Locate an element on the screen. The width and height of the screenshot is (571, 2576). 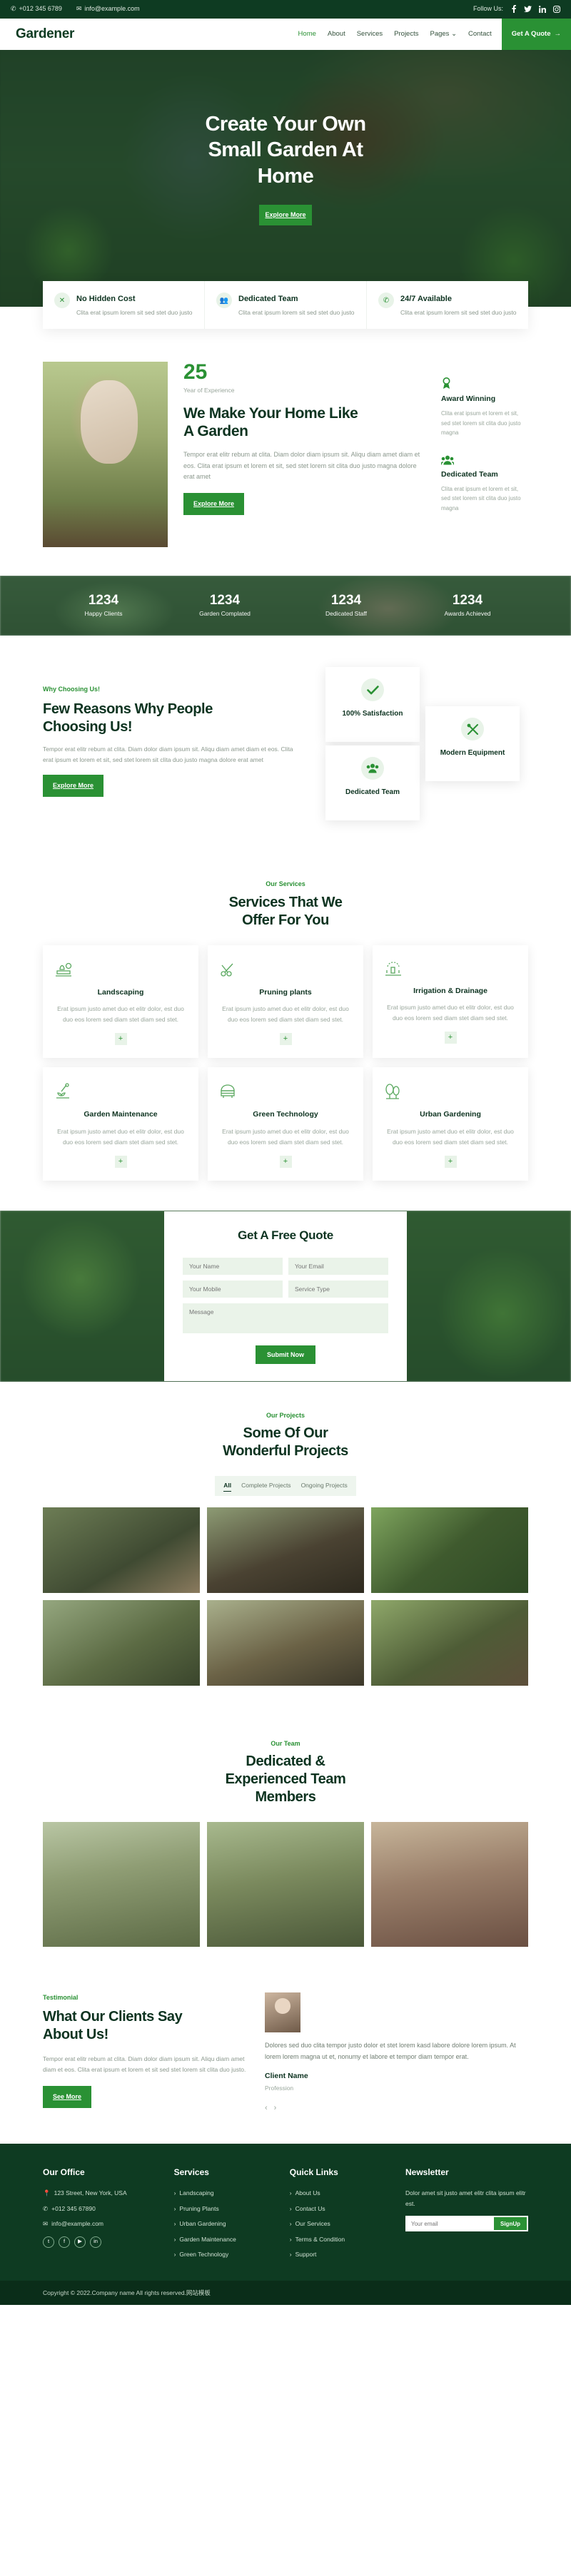
footer-link: › Terms & Condition is located at coordinates (340, 2239).